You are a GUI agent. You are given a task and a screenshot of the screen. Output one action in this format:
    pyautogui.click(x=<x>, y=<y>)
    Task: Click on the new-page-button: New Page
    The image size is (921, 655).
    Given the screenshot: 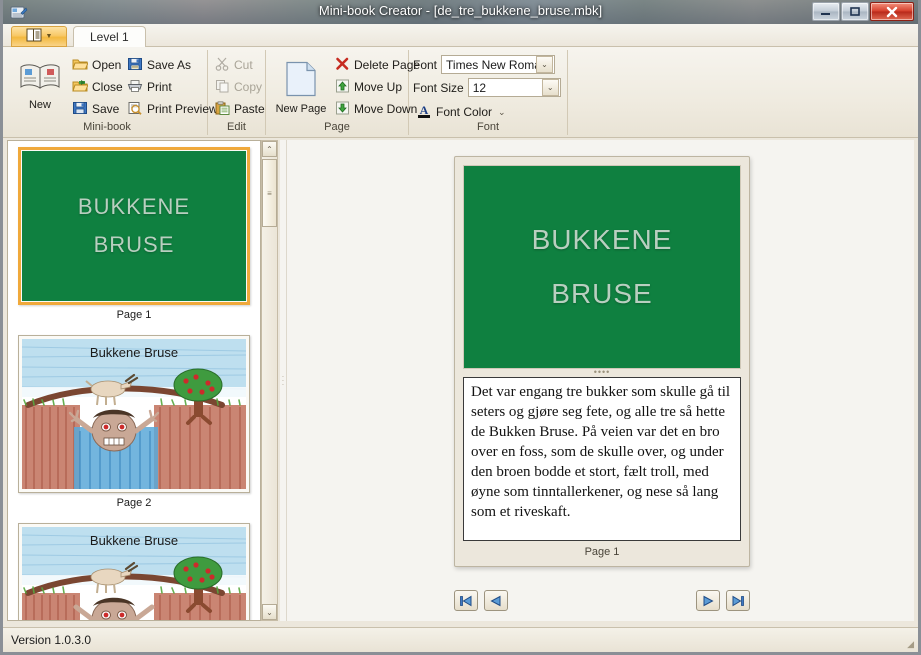 What is the action you would take?
    pyautogui.click(x=301, y=86)
    